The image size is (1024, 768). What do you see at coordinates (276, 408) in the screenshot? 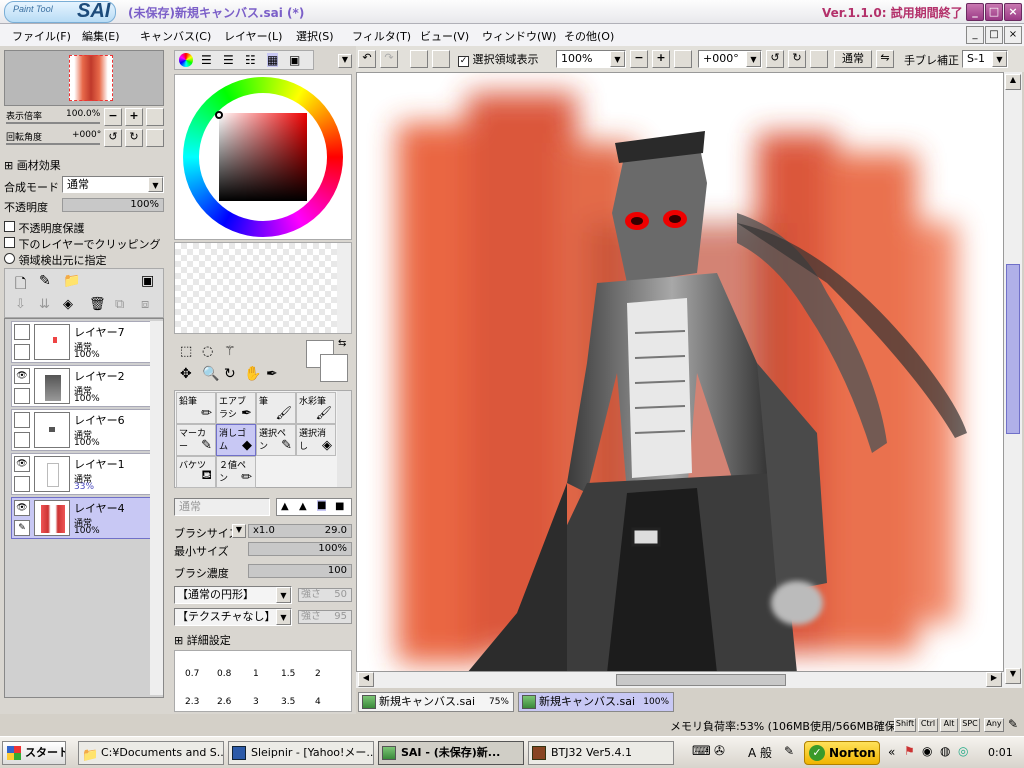
I see `tool-brush: 筆 🖌` at bounding box center [276, 408].